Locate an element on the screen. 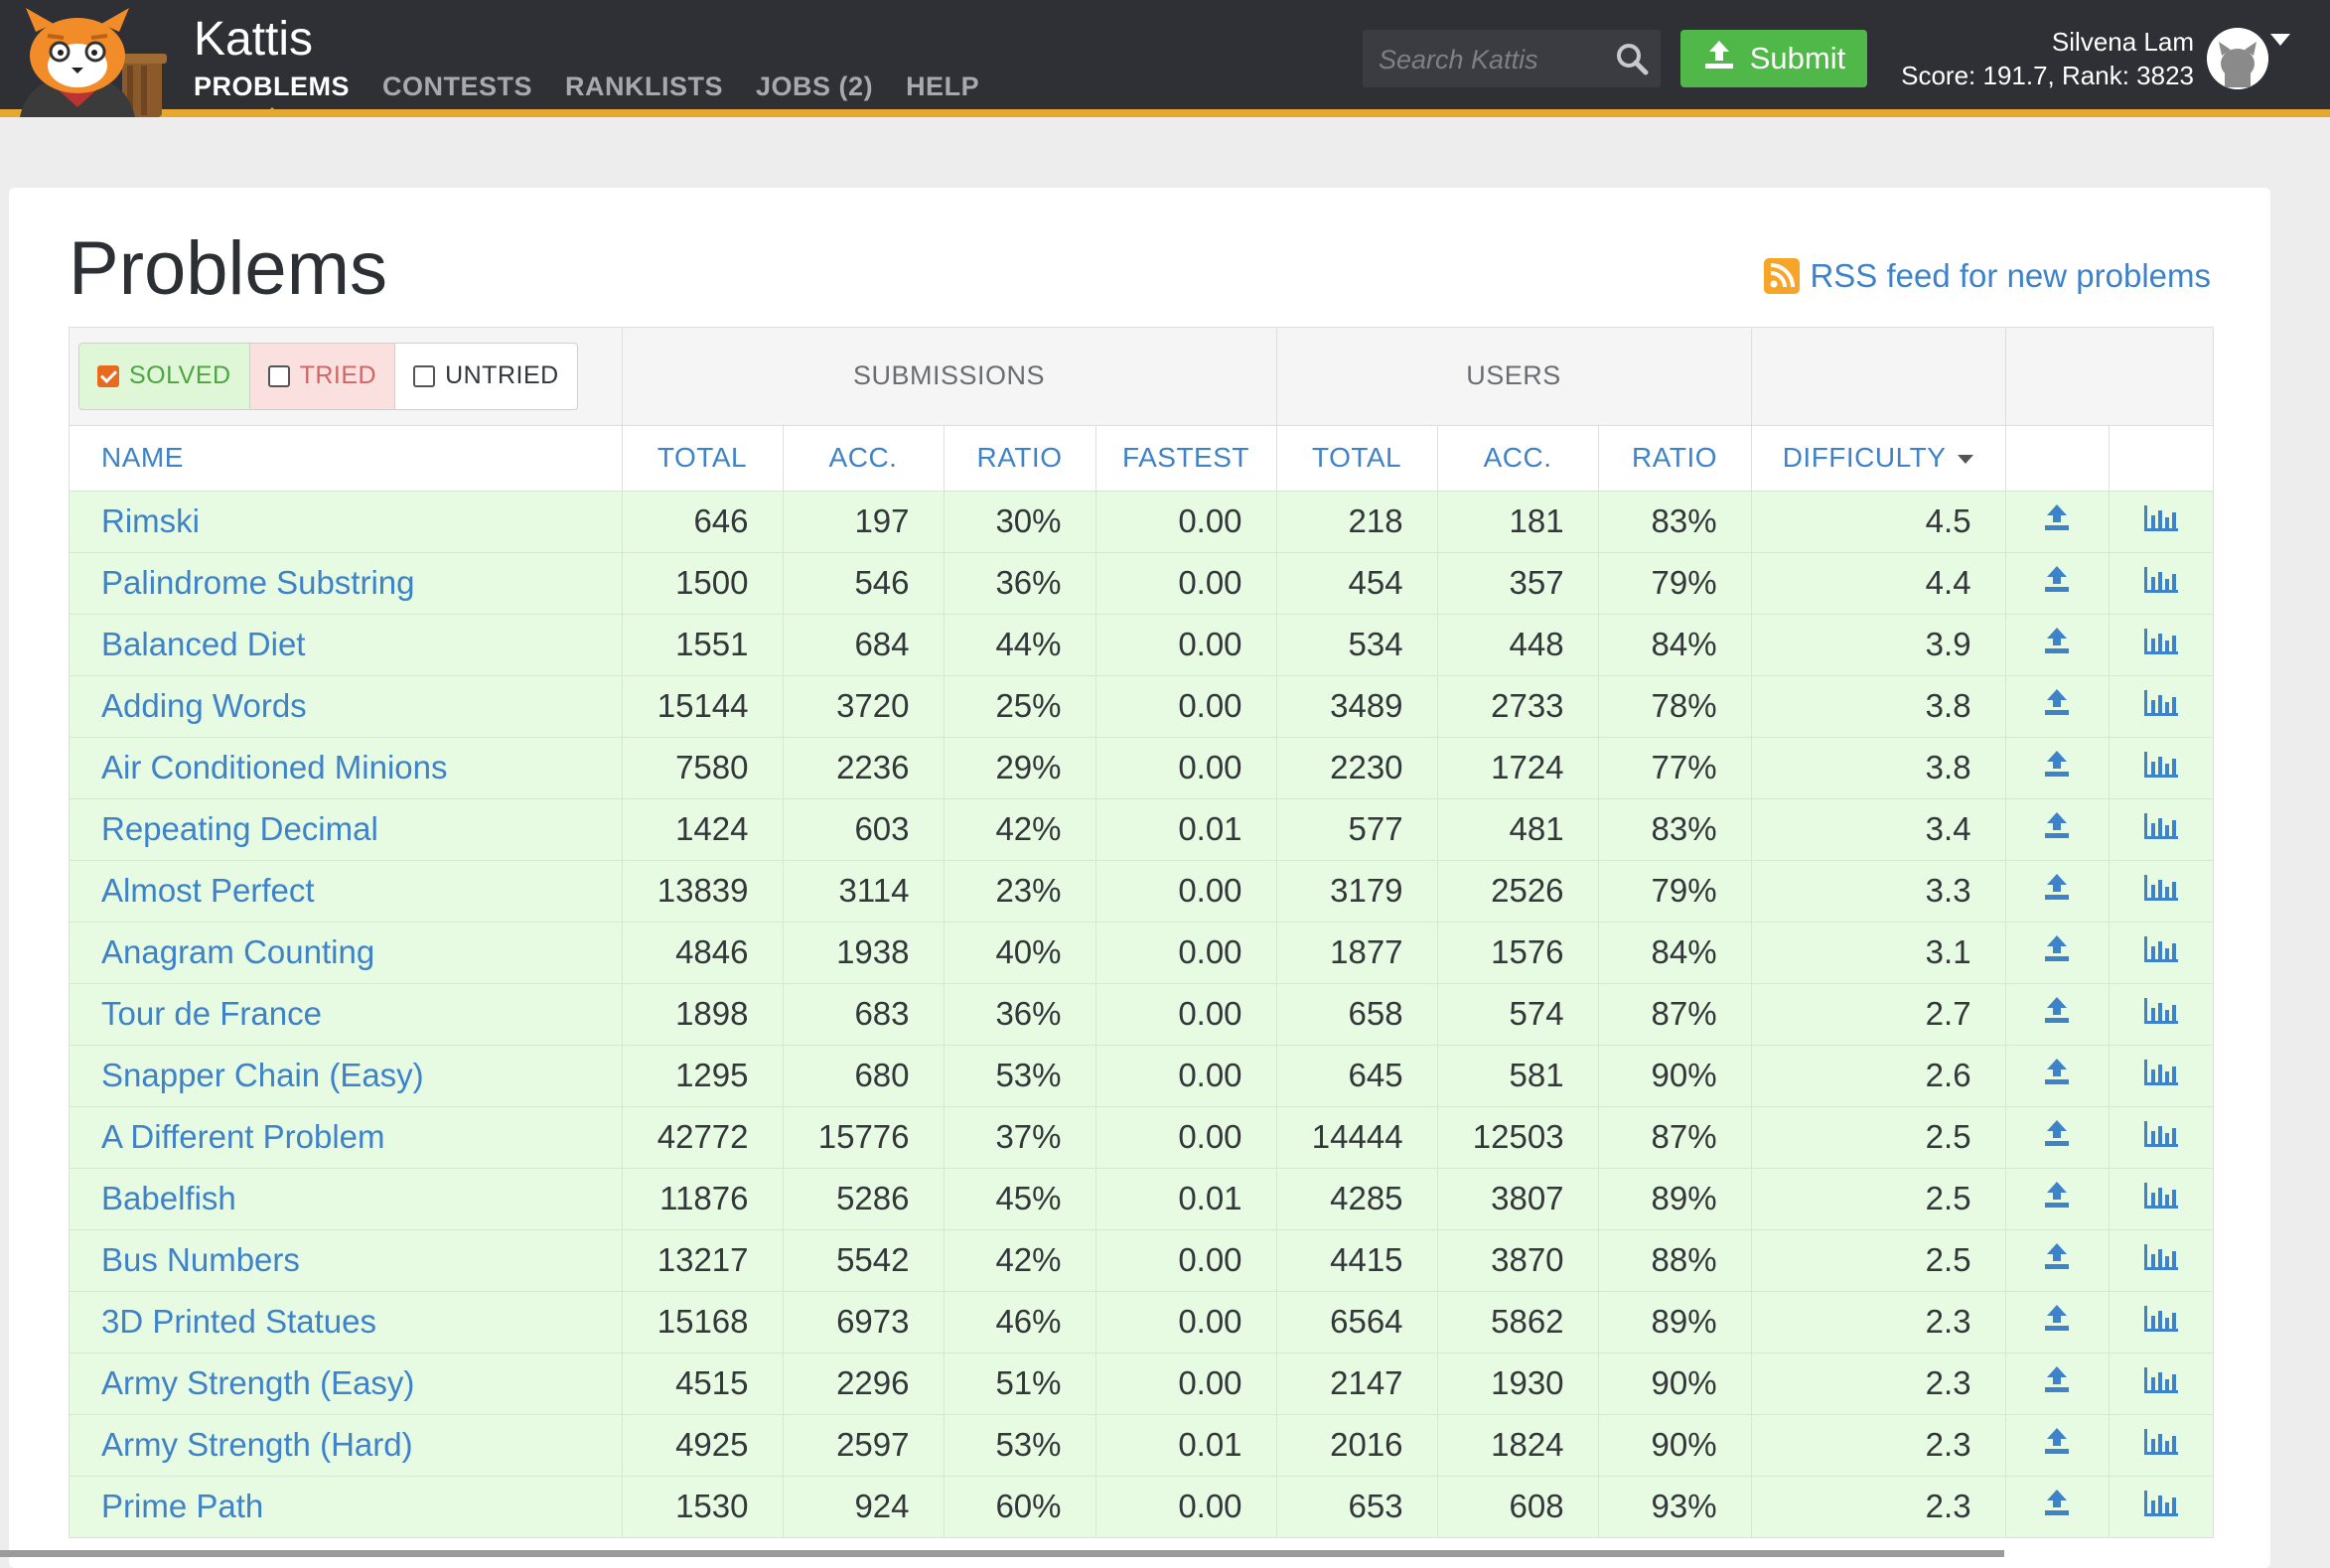 The image size is (2330, 1568). kattis-logo is located at coordinates (88, 62).